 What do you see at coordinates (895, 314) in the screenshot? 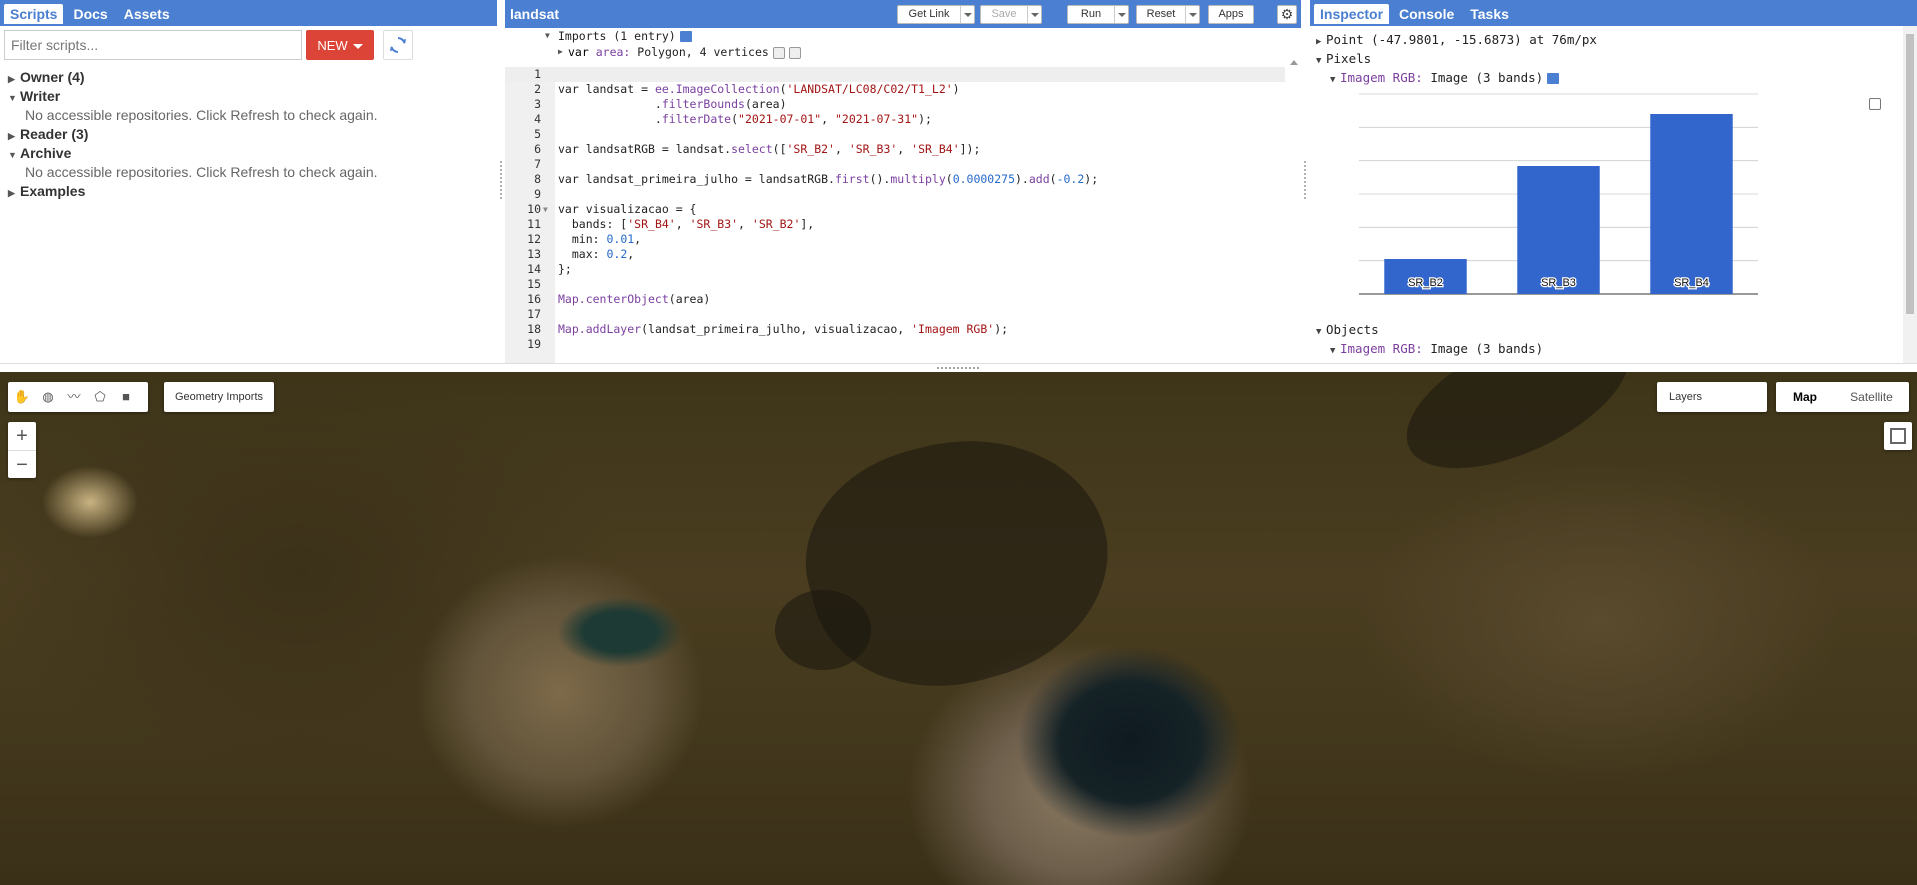
I see `code-line: 17` at bounding box center [895, 314].